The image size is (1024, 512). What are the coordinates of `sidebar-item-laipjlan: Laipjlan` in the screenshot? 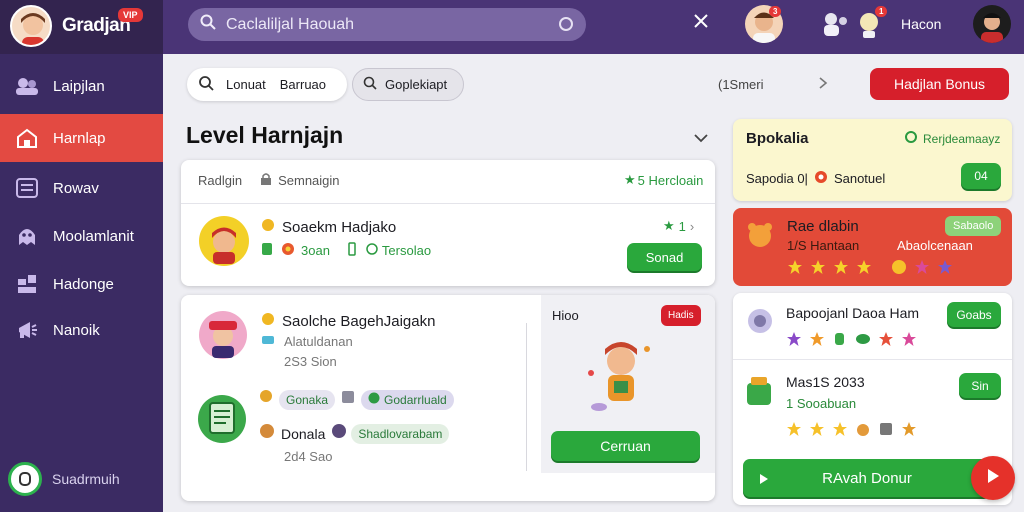 It's located at (81, 86).